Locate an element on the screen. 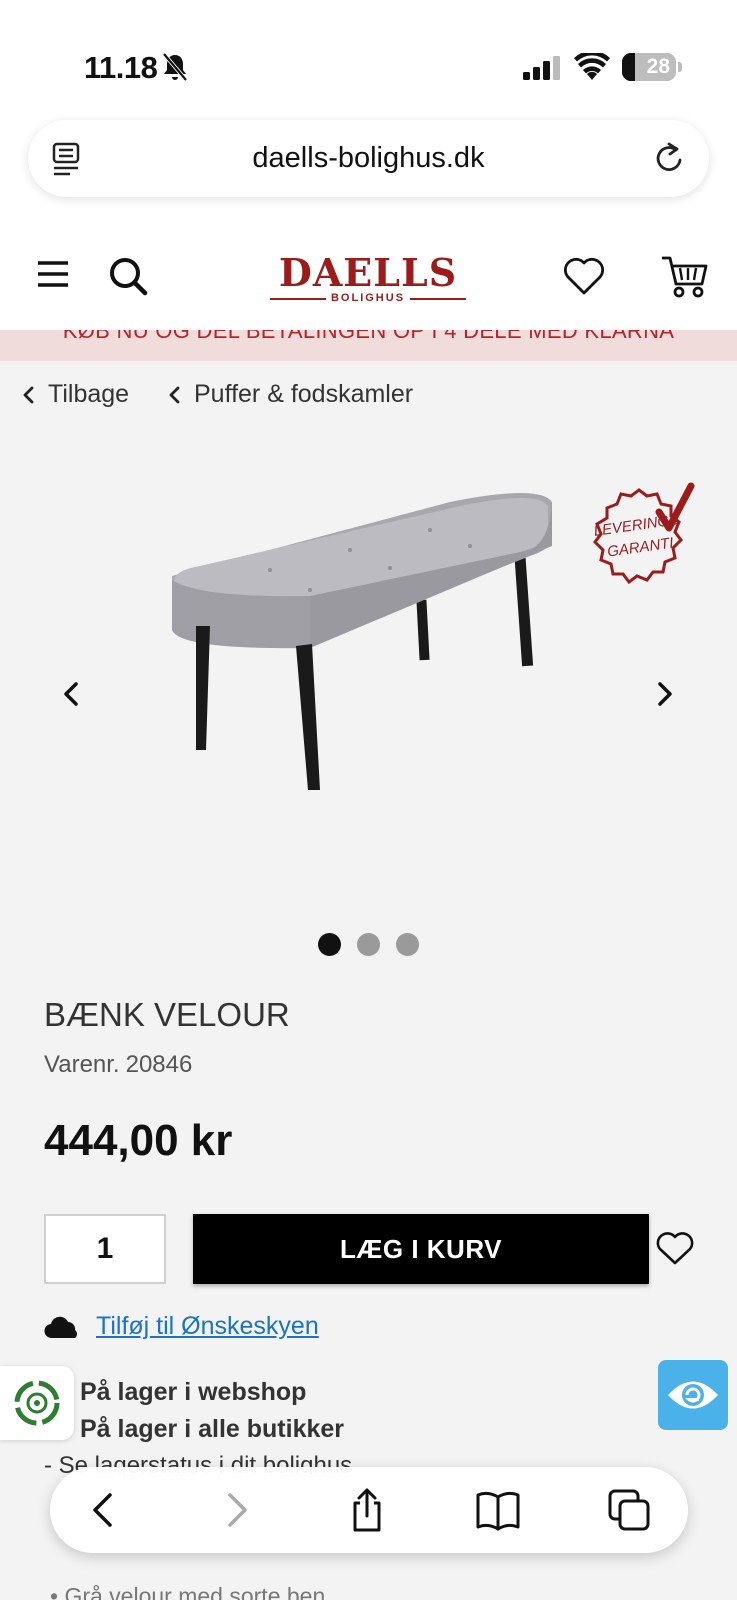  gallery-next-arrow-icon is located at coordinates (665, 694).